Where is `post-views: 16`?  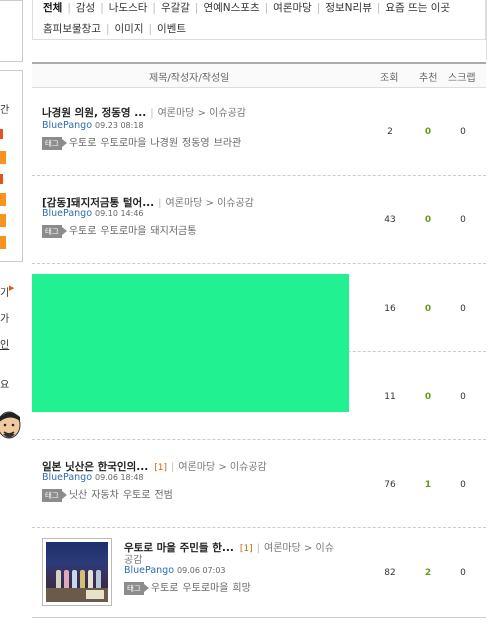
post-views: 16 is located at coordinates (390, 309).